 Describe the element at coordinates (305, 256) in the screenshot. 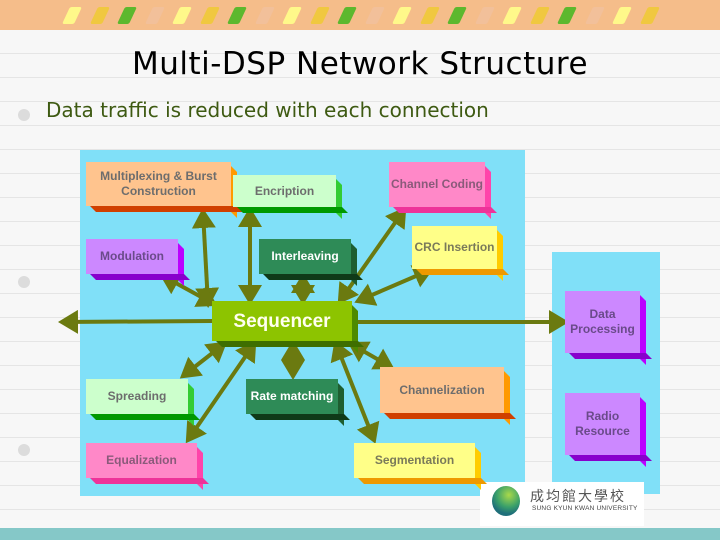

I see `interleaving-label: Interleaving` at that location.